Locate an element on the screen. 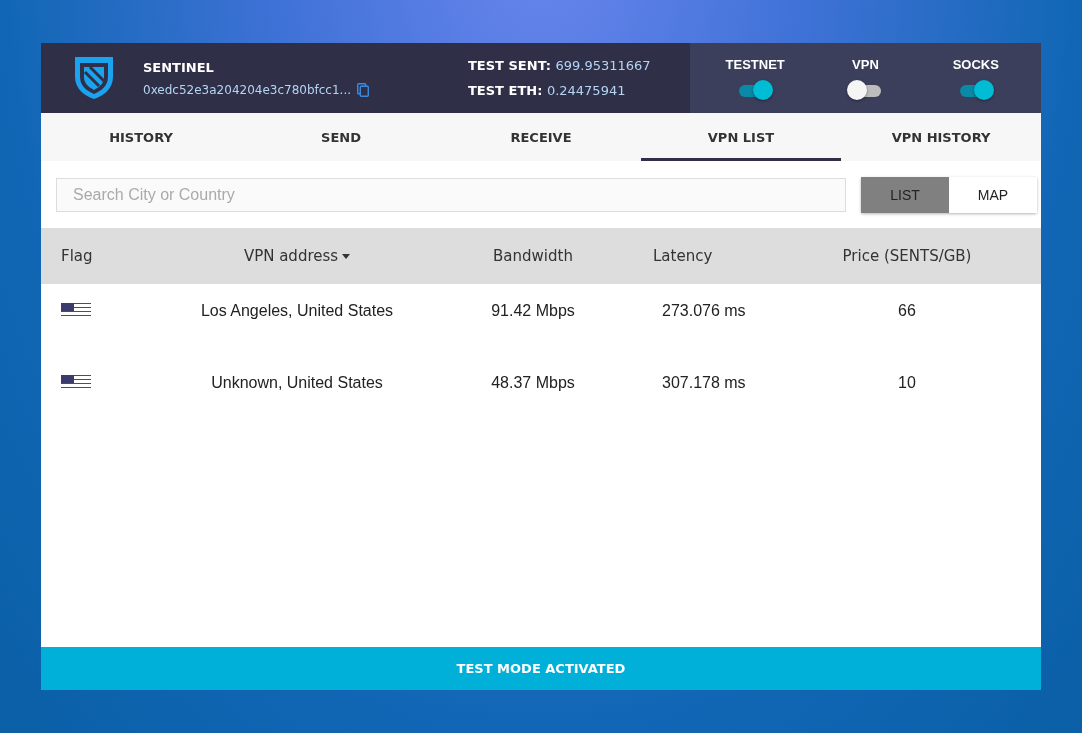  table-cell-text: Unknown, United States is located at coordinates (297, 383).